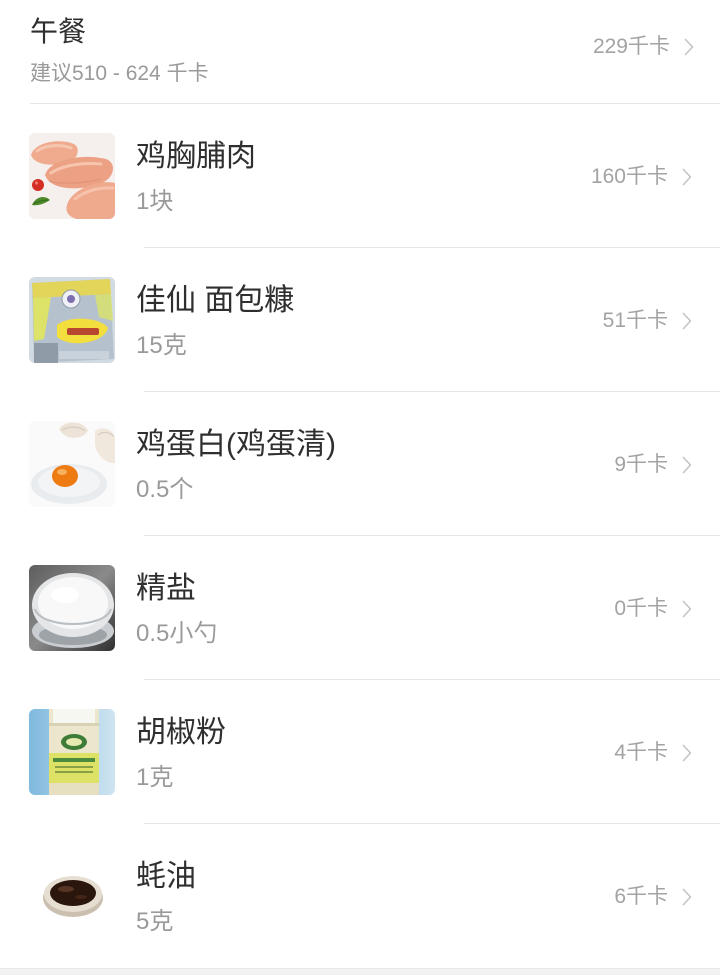 This screenshot has width=720, height=975. What do you see at coordinates (360, 752) in the screenshot?
I see `food-item-row: 胡椒粉 1克 4千卡` at bounding box center [360, 752].